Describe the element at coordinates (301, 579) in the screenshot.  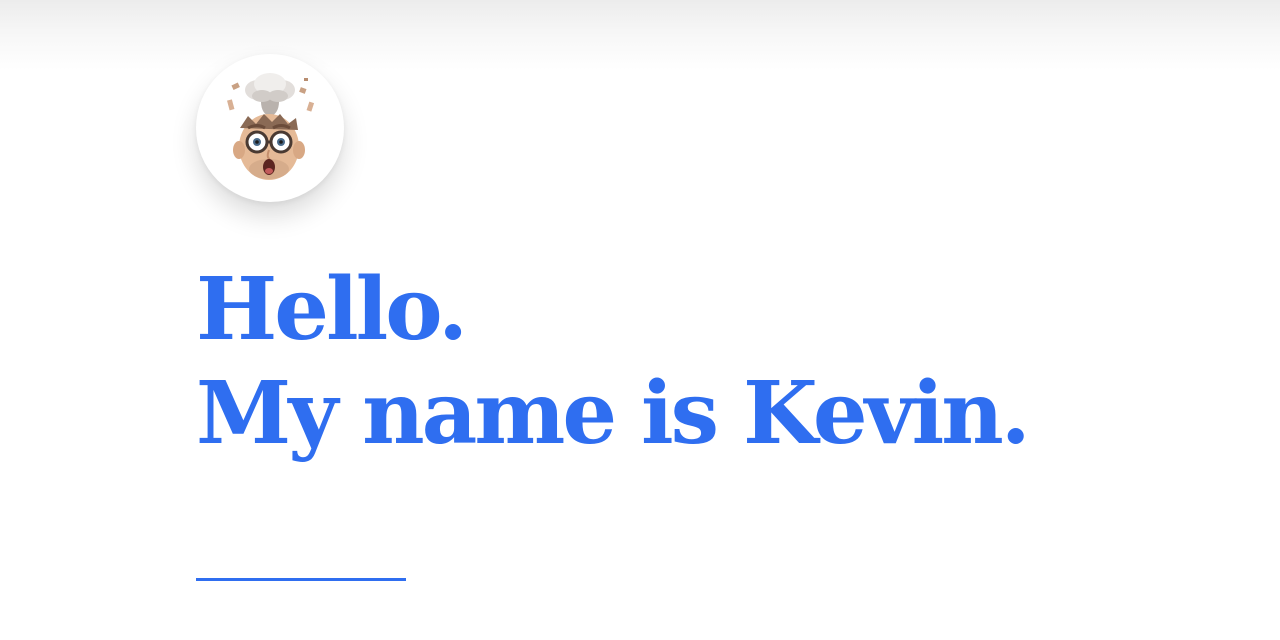
I see `accent-divider` at that location.